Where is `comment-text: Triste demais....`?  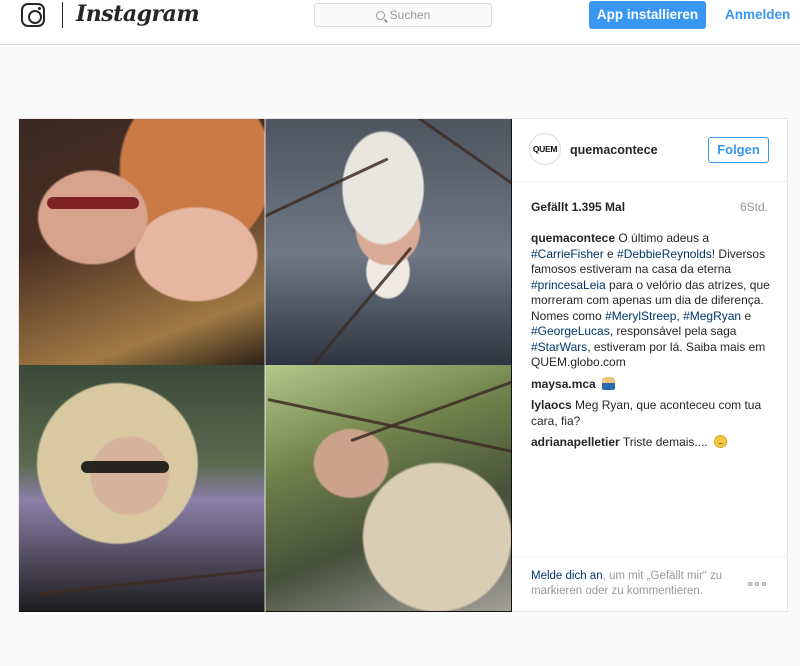 comment-text: Triste demais.... is located at coordinates (665, 442).